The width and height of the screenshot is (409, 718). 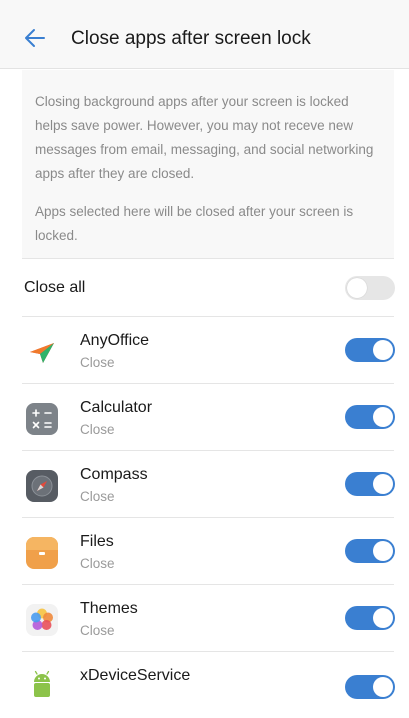 What do you see at coordinates (208, 550) in the screenshot?
I see `app-row-files: Files Close` at bounding box center [208, 550].